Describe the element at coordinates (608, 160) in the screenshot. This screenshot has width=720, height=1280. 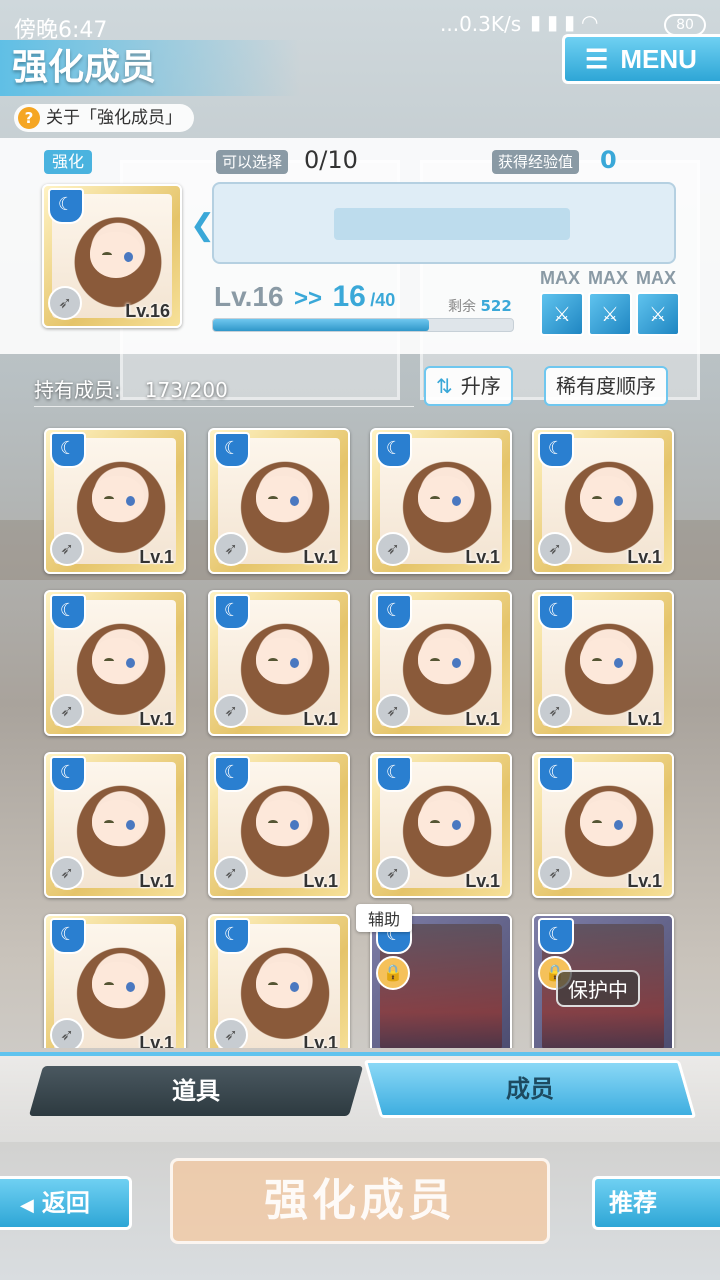
I see `exp-value: 0` at that location.